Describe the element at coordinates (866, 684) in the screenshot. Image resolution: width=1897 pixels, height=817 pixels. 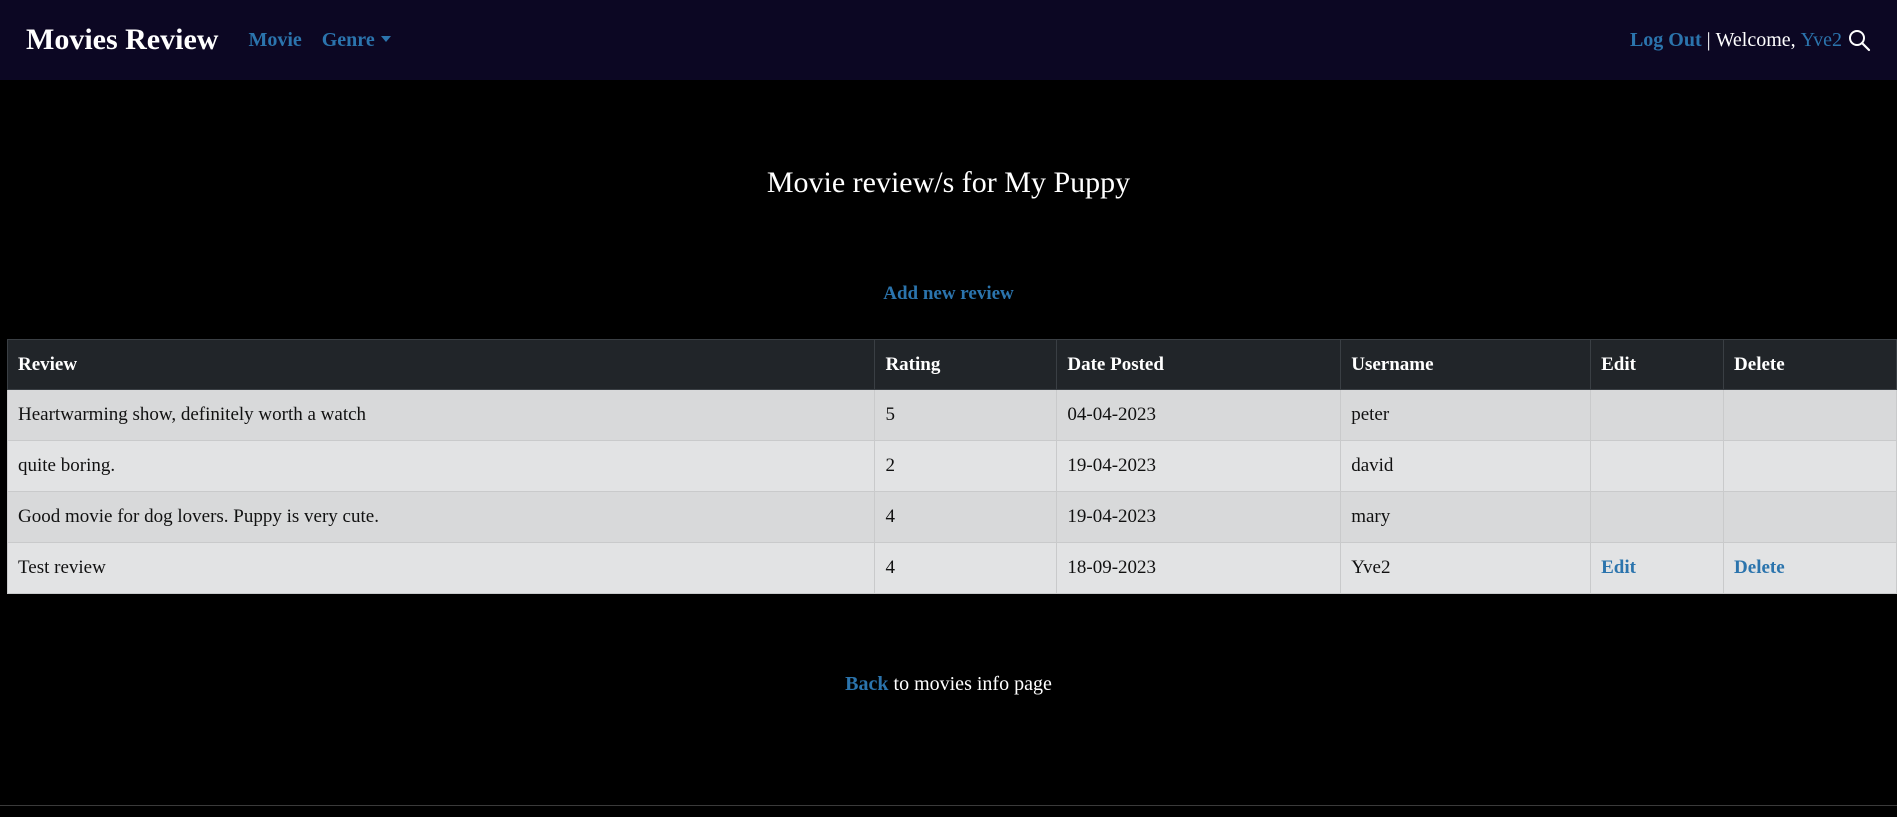
I see `back-link: Back` at that location.